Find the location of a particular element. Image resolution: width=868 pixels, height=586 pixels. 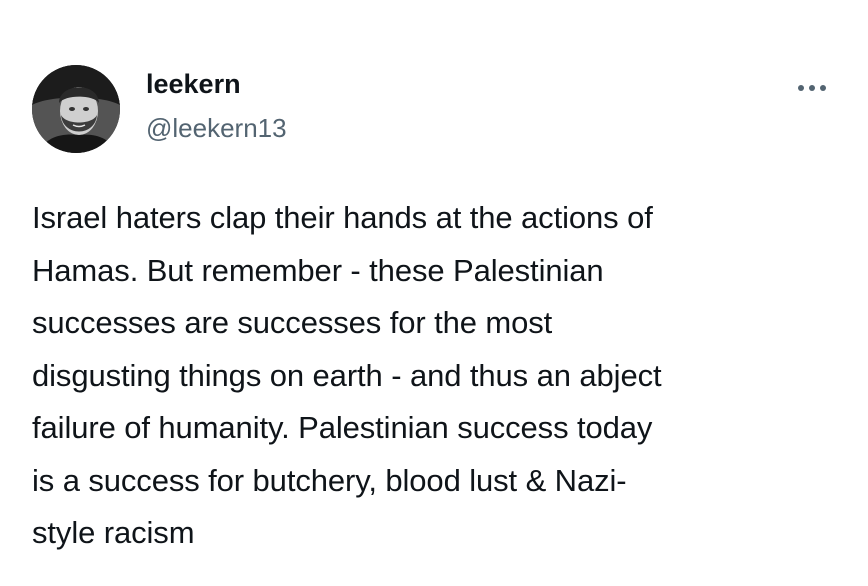

profile-photo-icon is located at coordinates (76, 109).